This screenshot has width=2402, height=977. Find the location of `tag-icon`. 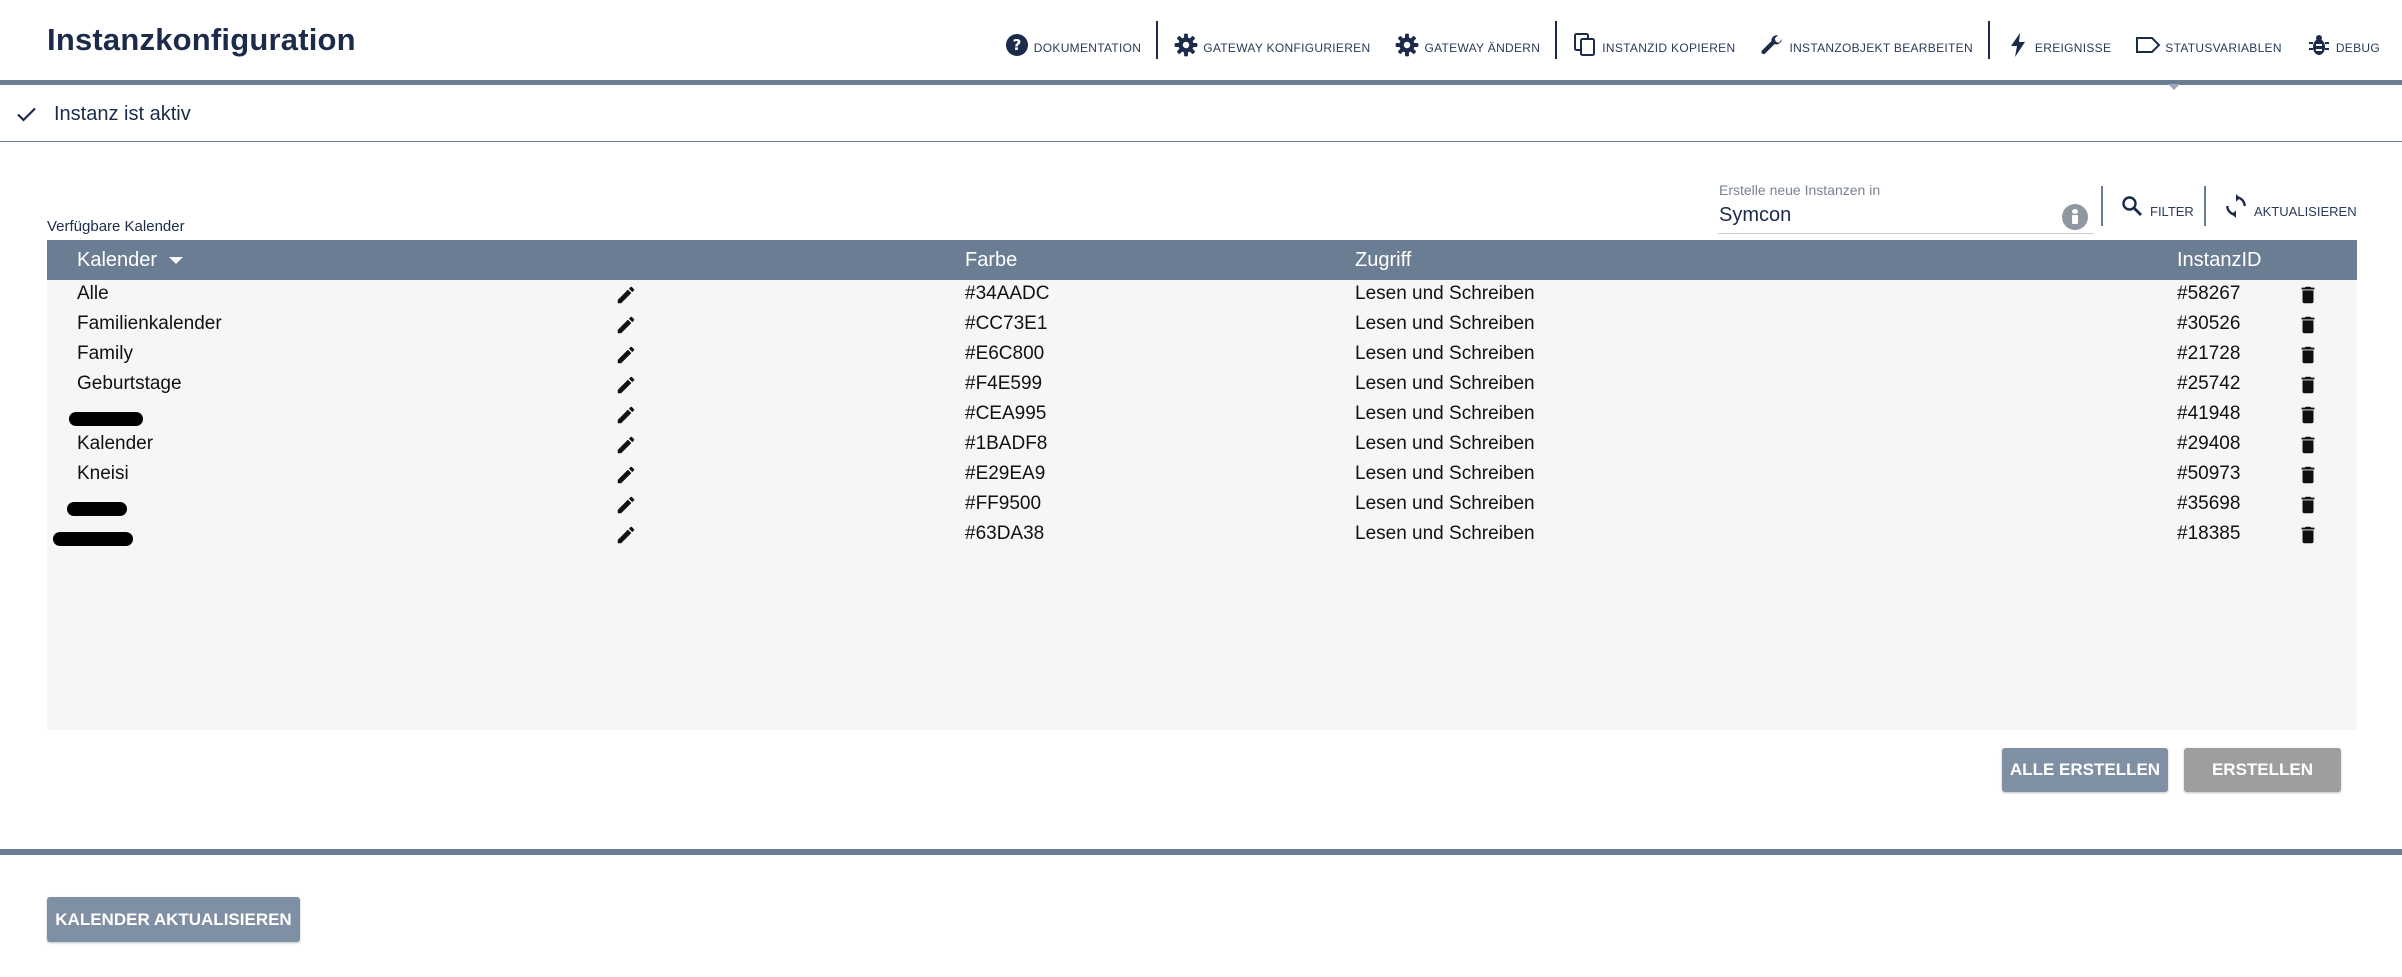

tag-icon is located at coordinates (2148, 45).